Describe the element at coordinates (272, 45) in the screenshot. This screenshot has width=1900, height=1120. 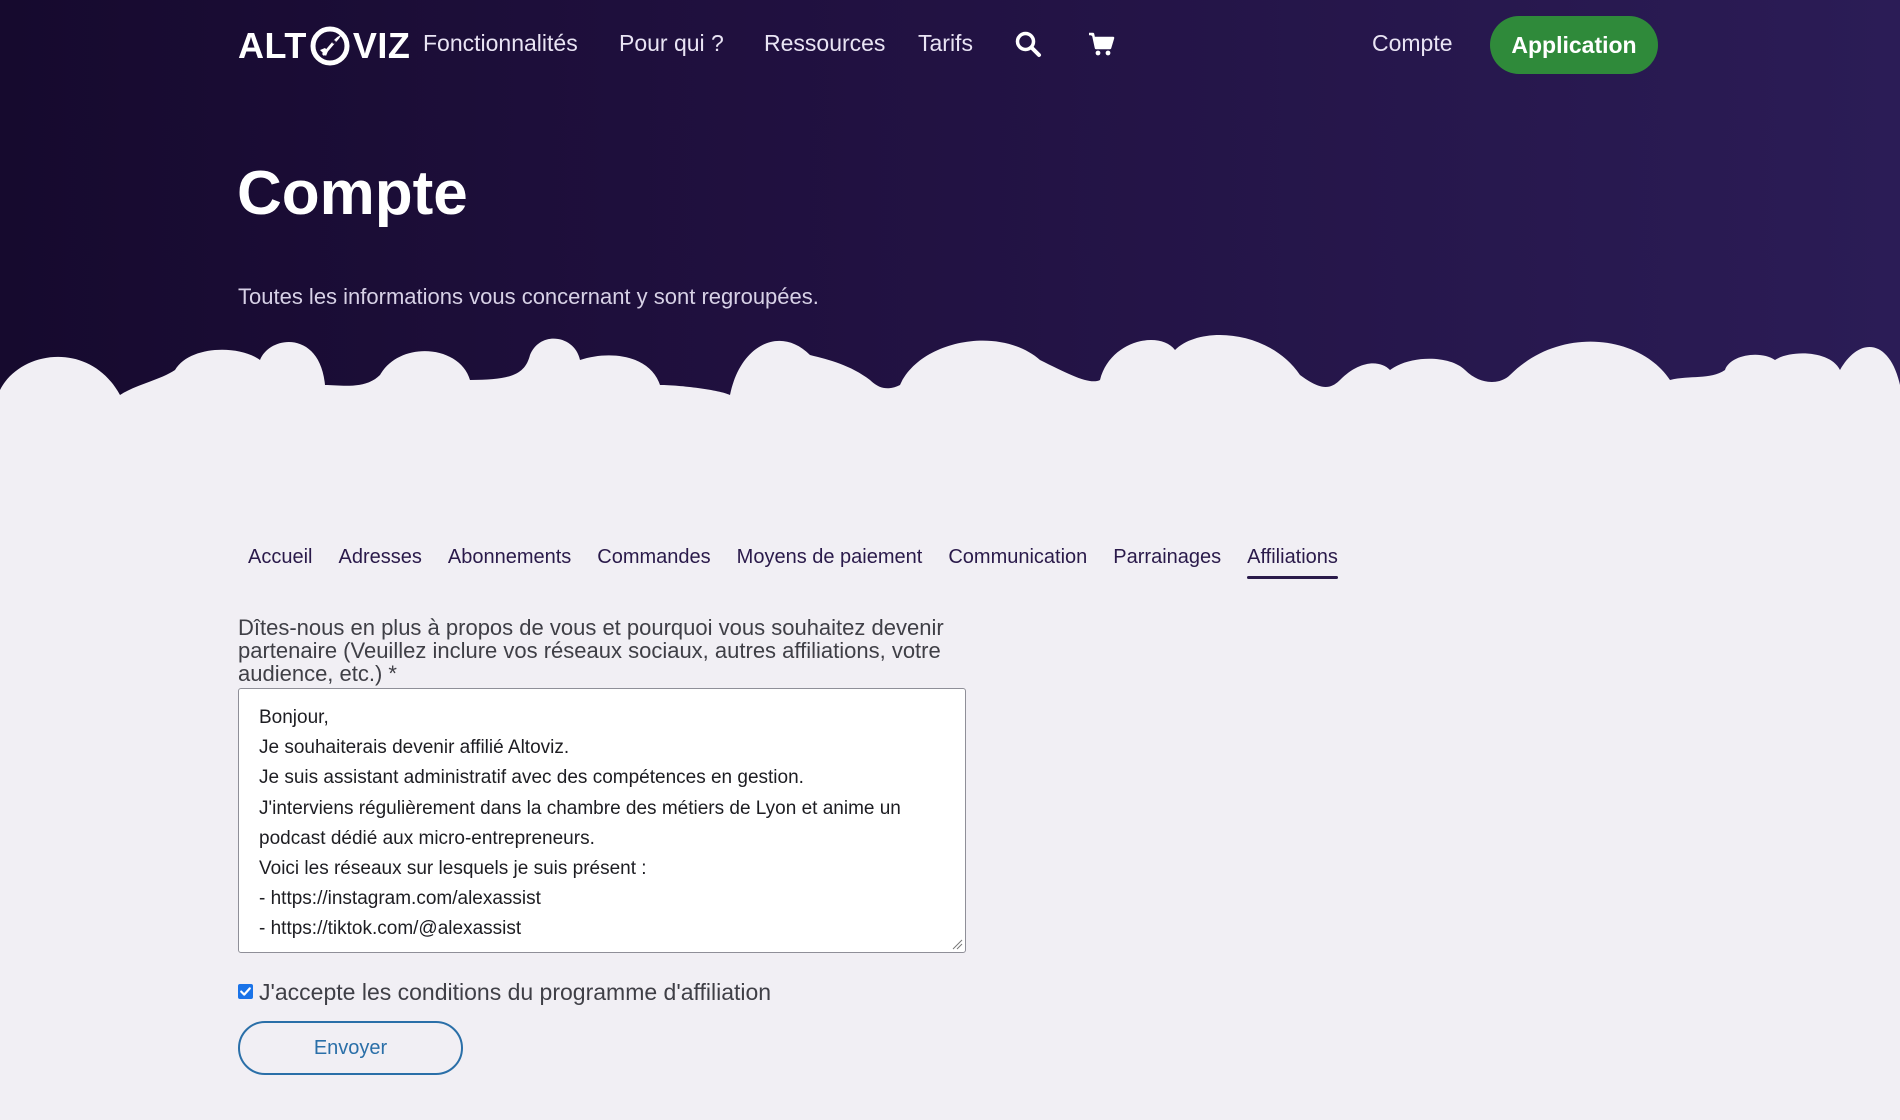
I see `logo-text-left: ALT` at that location.